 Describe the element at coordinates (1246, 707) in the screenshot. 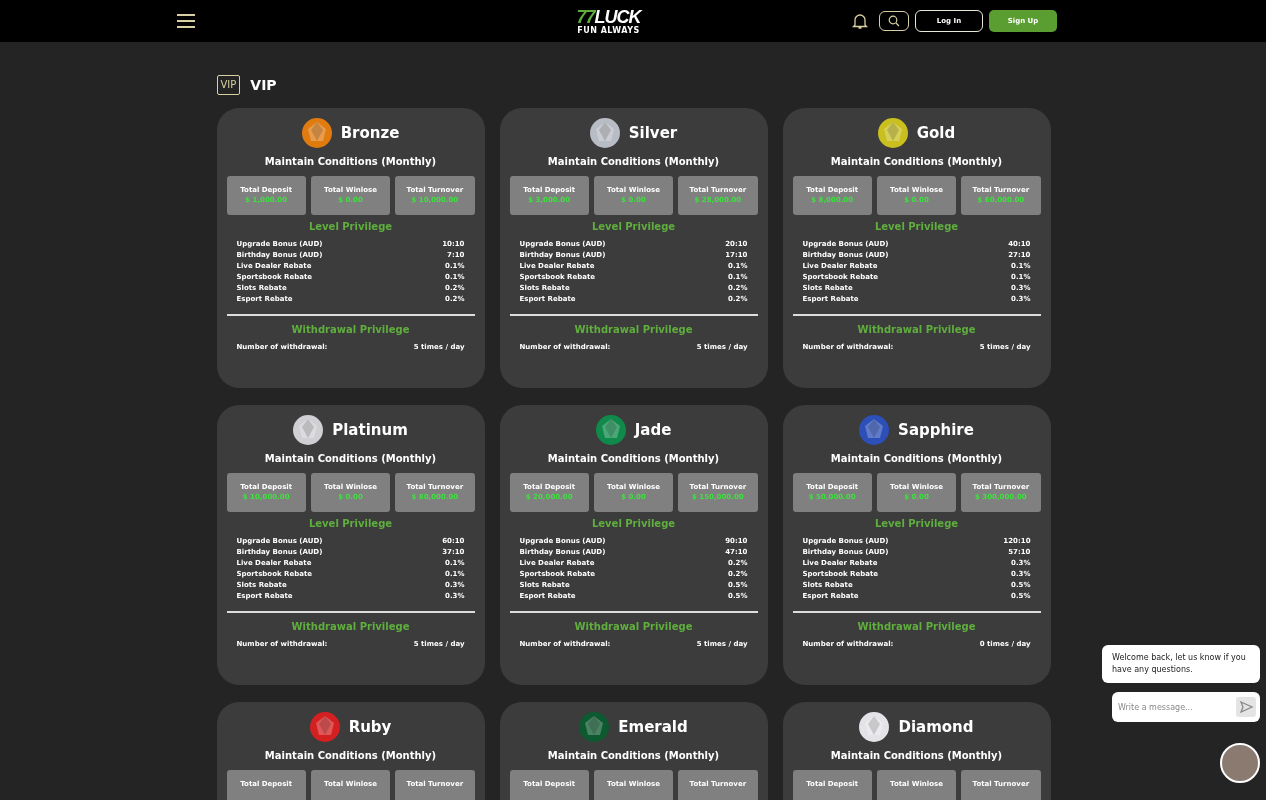

I see `send-icon` at that location.